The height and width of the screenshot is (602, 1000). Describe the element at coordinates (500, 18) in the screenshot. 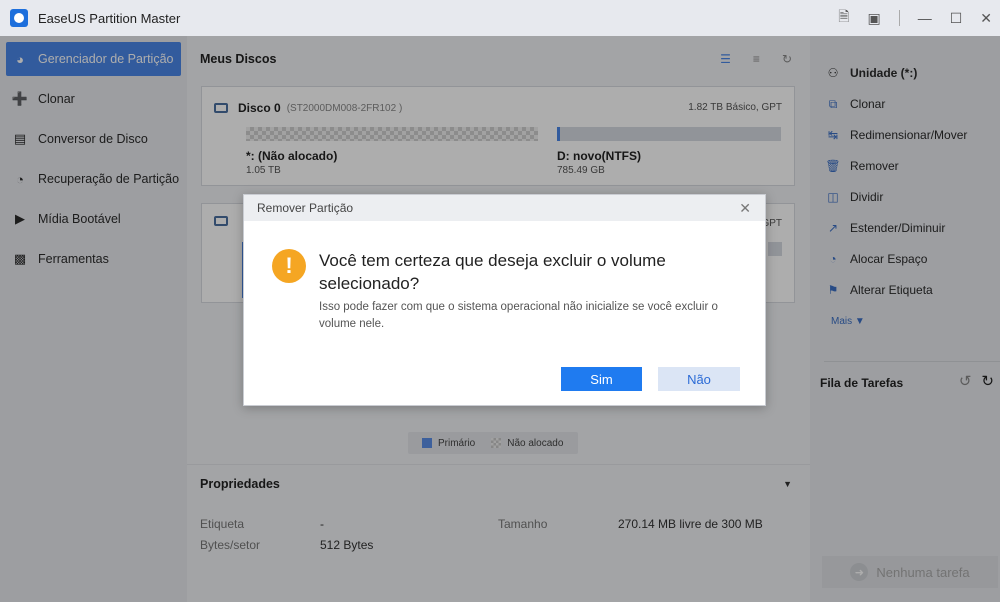

I see `title-bar: EaseUS Partition Master 🗎 ▣ — ☐ ✕` at that location.